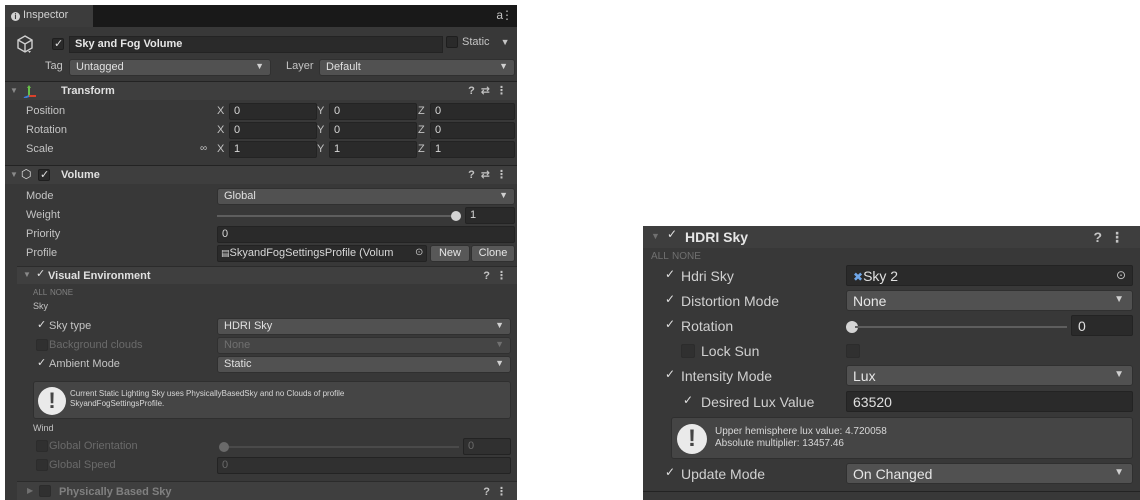 This screenshot has width=1140, height=500. Describe the element at coordinates (364, 326) in the screenshot. I see `sky-type-dropdown: HDRI Sky ▼` at that location.